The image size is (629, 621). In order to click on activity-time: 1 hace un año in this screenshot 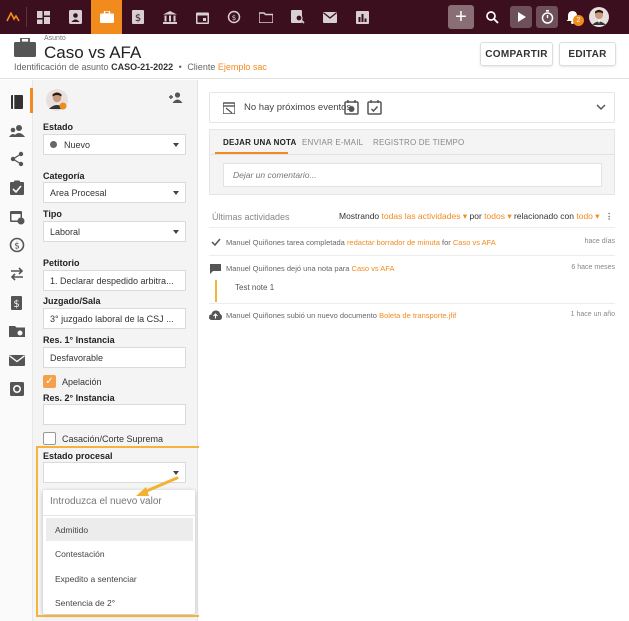, I will do `click(592, 314)`.